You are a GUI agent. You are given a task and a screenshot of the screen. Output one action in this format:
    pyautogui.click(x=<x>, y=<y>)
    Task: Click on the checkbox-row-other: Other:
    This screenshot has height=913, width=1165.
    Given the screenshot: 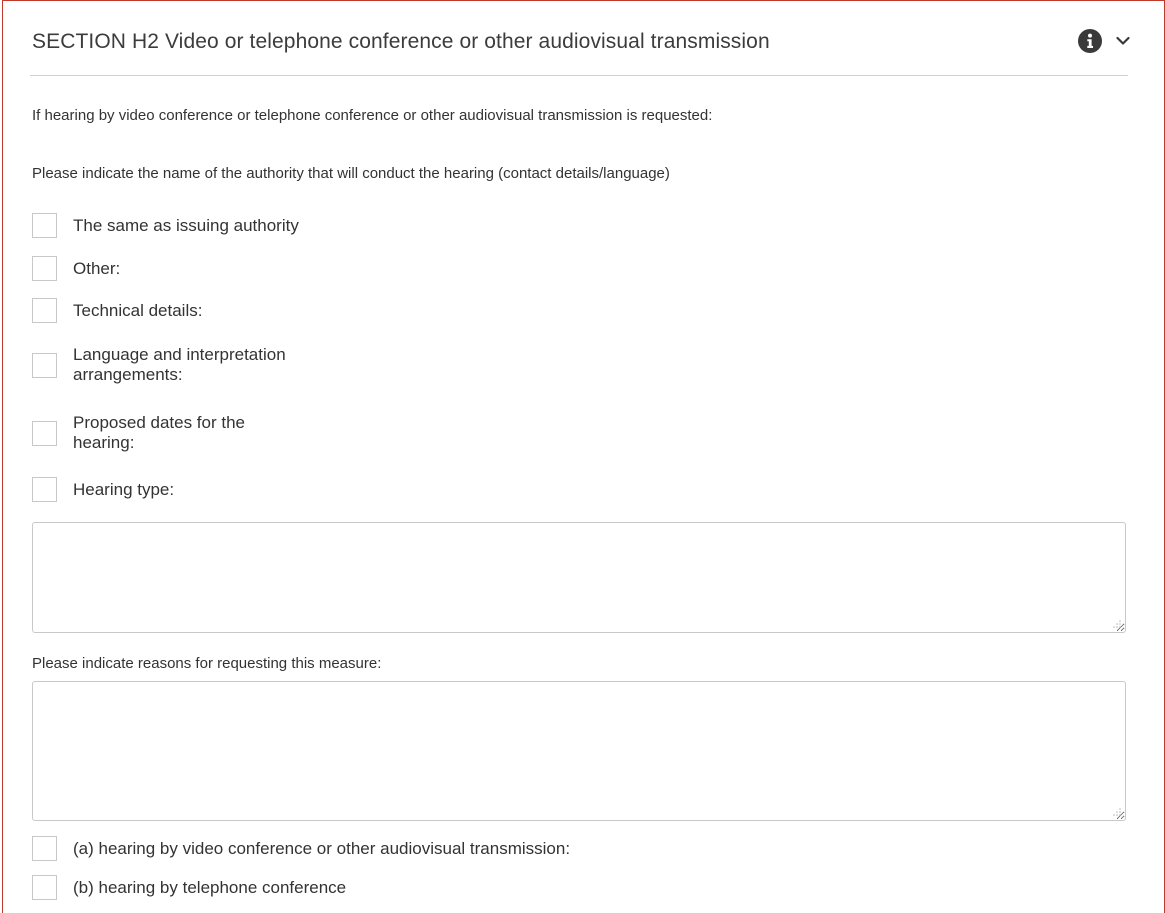 What is the action you would take?
    pyautogui.click(x=76, y=268)
    